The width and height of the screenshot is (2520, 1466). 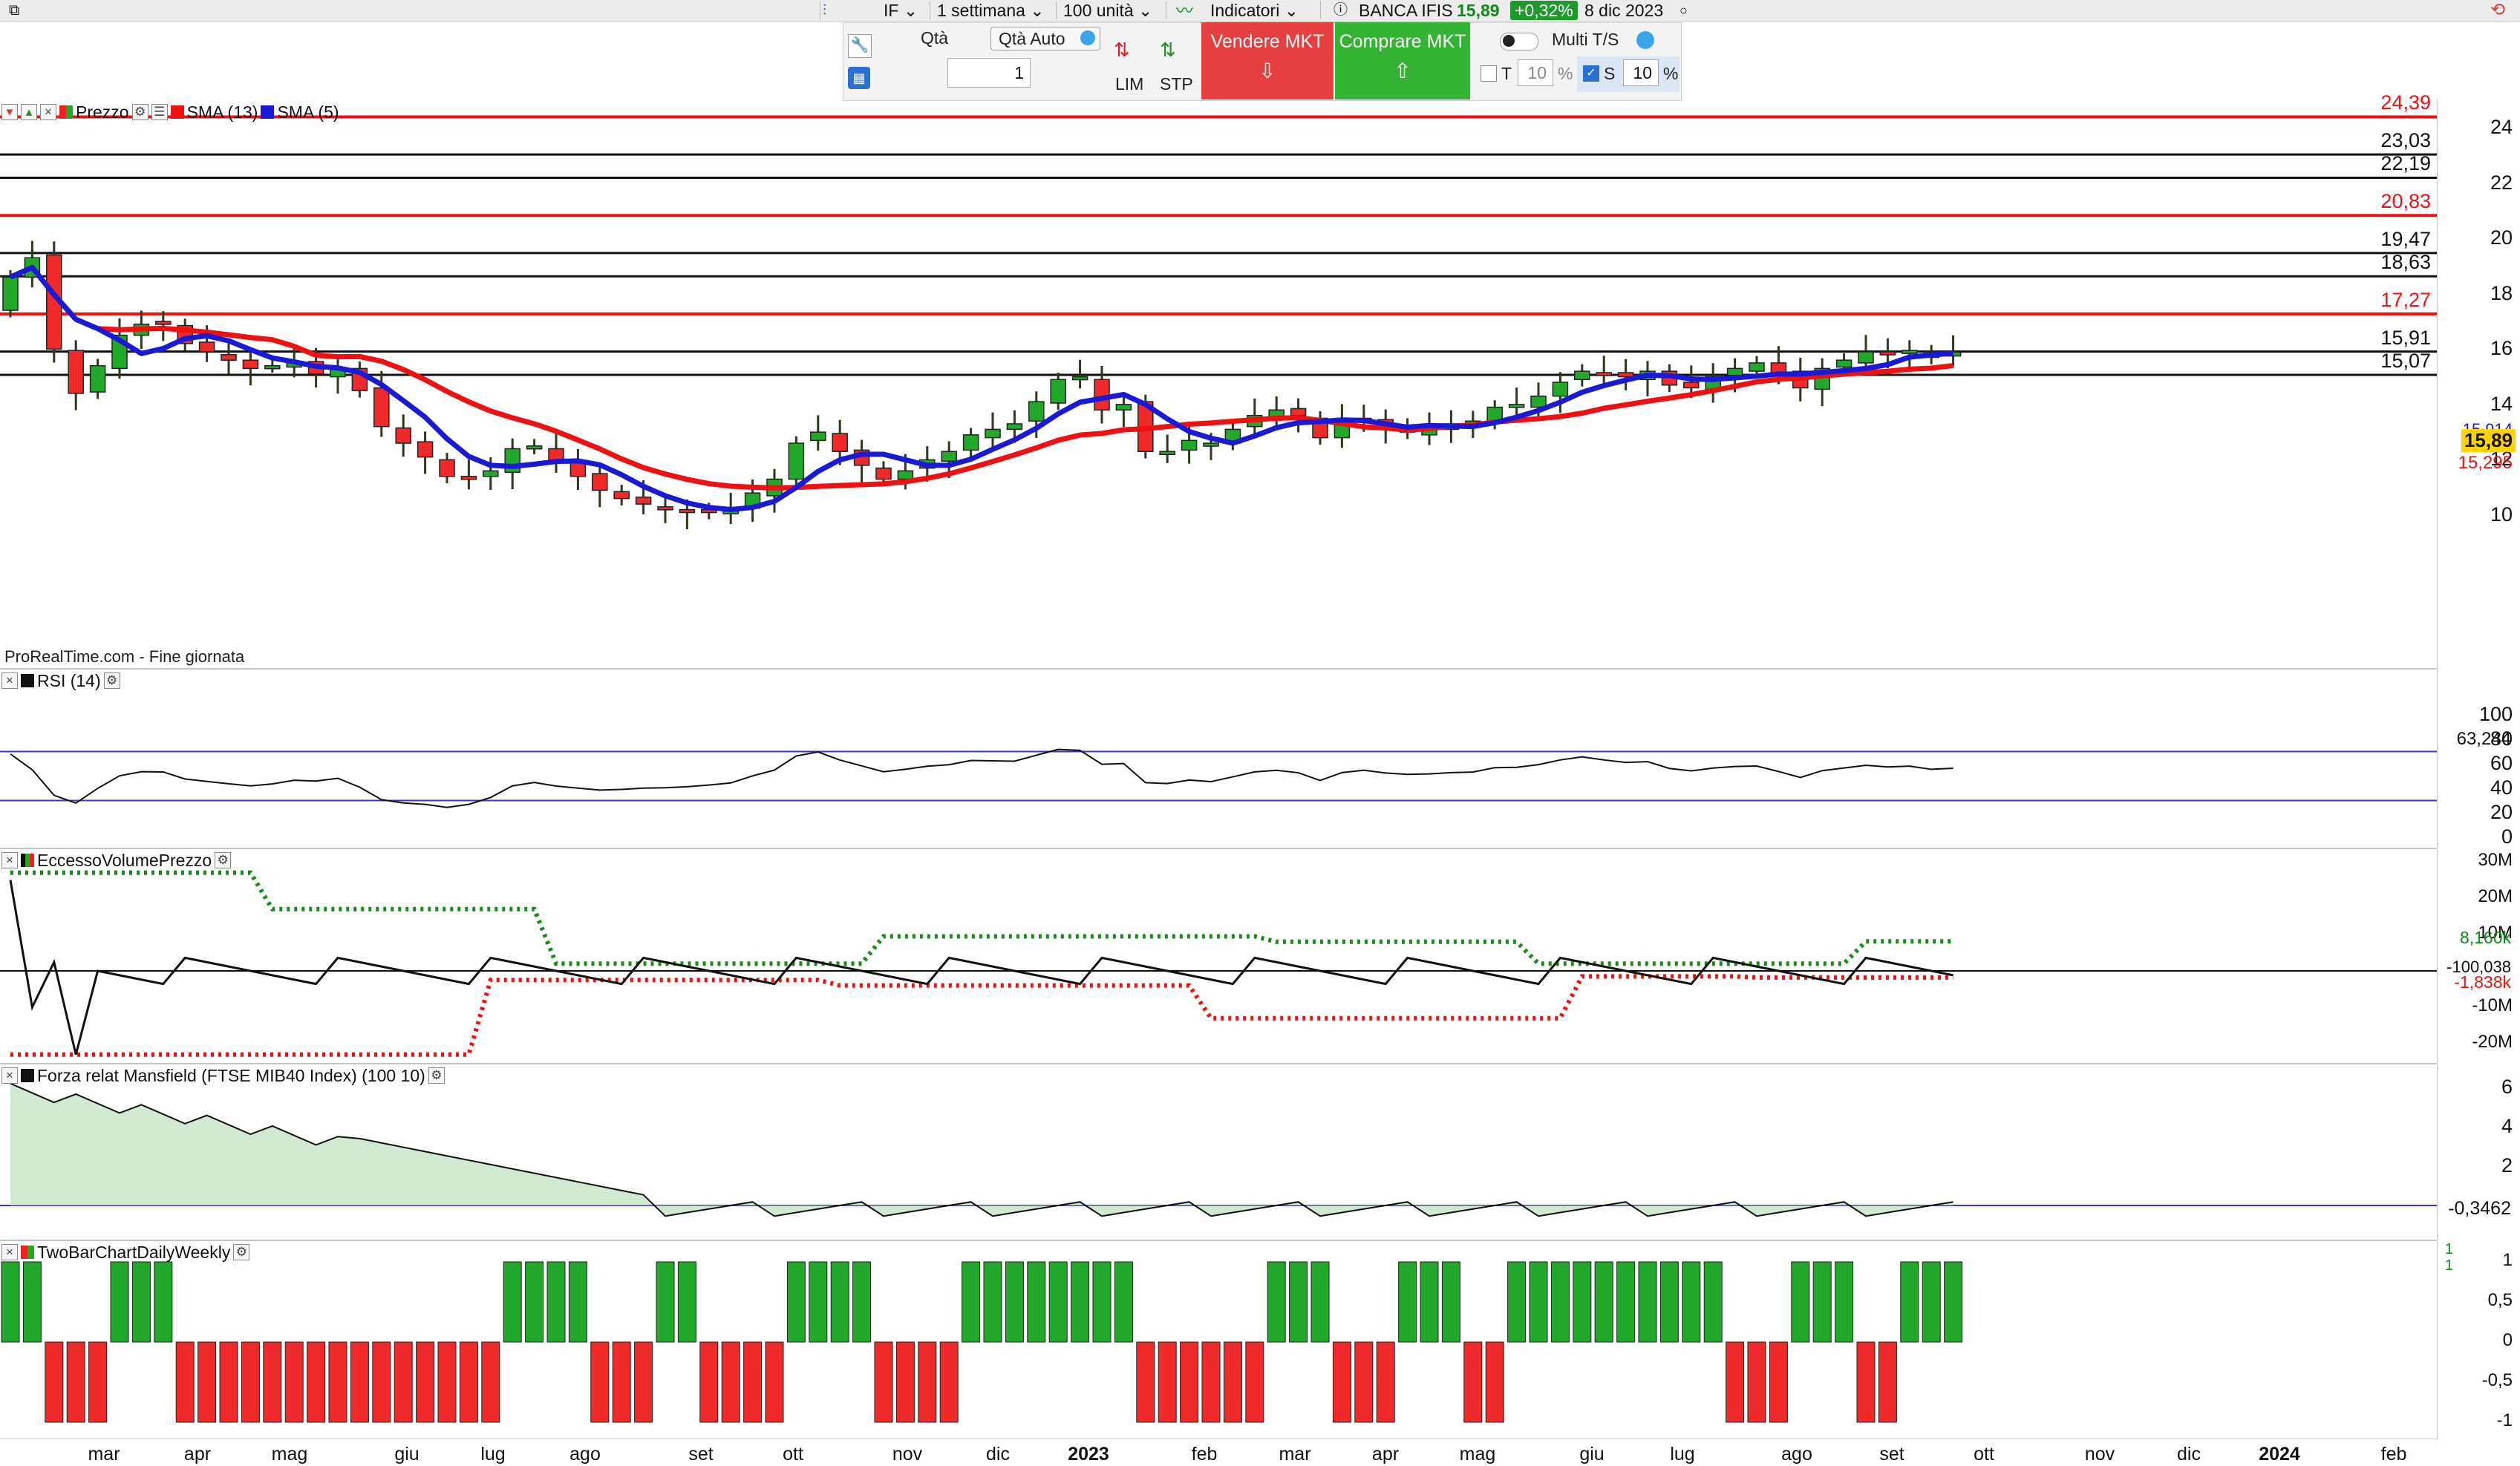 I want to click on units-dropdown: 100 unità ⌄, so click(x=1107, y=10).